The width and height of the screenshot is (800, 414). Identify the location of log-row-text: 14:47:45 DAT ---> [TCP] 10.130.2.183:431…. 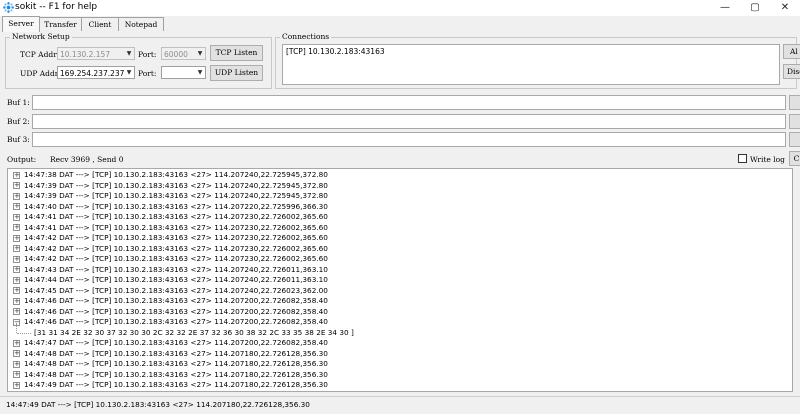
(176, 290).